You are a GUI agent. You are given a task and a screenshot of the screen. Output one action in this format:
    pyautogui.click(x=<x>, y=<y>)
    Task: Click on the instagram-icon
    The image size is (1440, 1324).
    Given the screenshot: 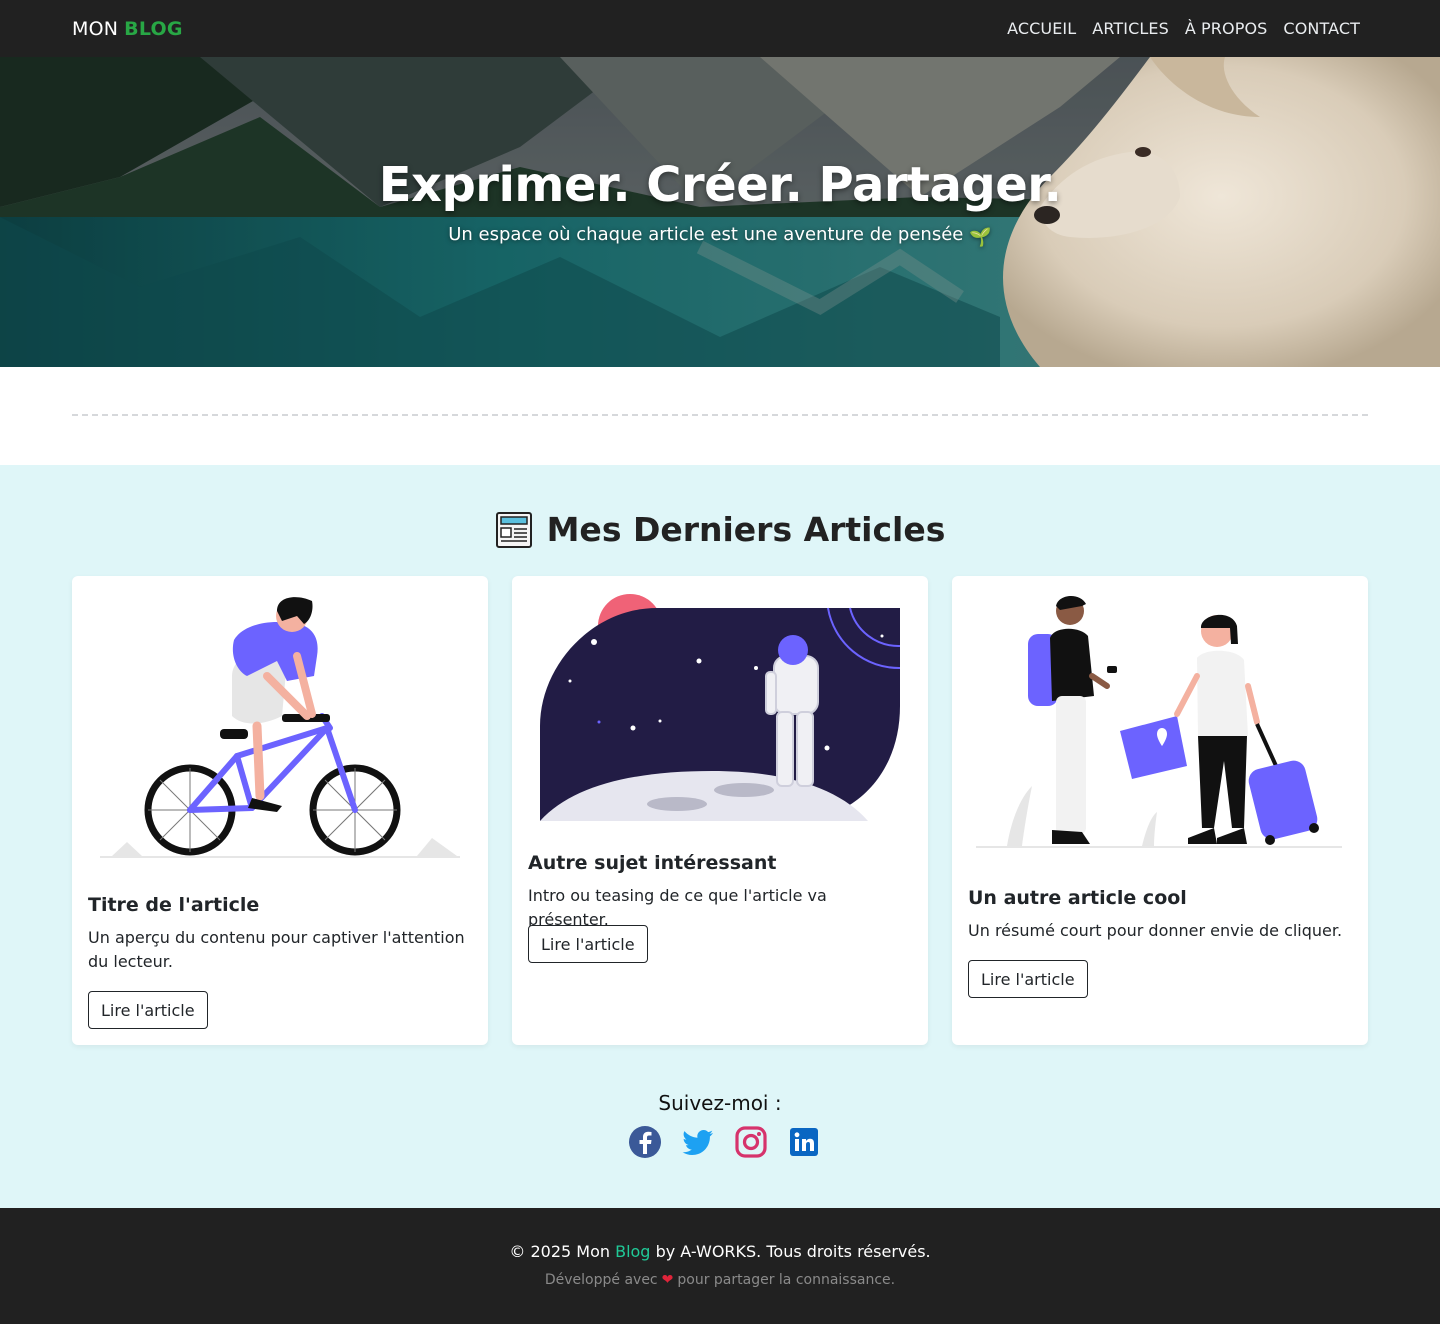 What is the action you would take?
    pyautogui.click(x=751, y=1142)
    